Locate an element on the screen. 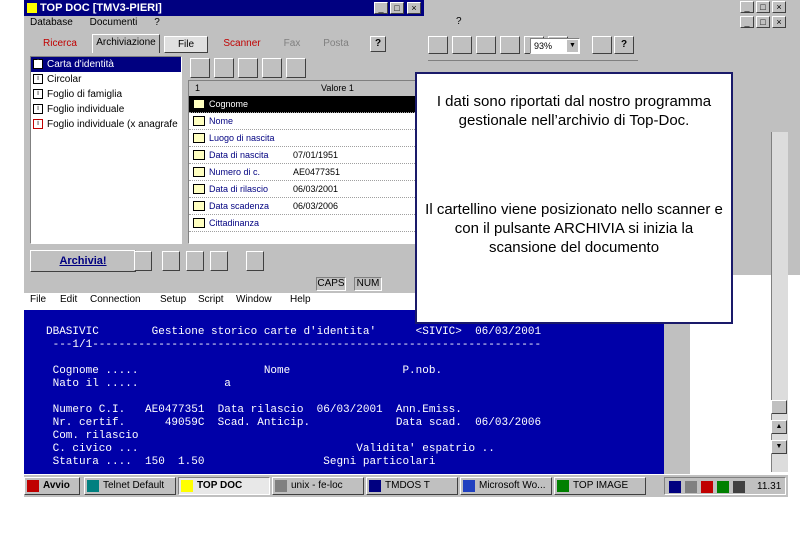 This screenshot has width=810, height=555. tab-scanner: Scanner is located at coordinates (242, 44).